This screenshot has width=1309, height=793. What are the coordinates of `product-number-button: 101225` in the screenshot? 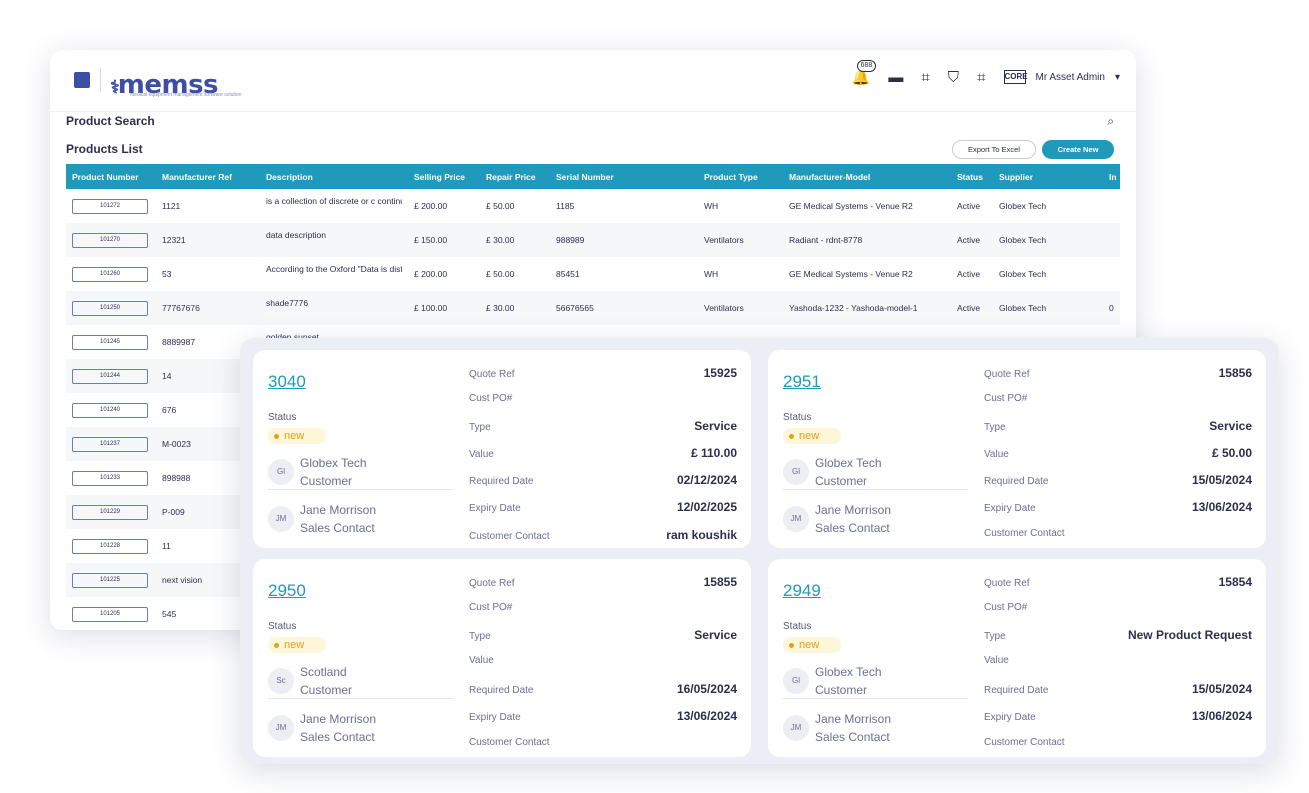 It's located at (110, 580).